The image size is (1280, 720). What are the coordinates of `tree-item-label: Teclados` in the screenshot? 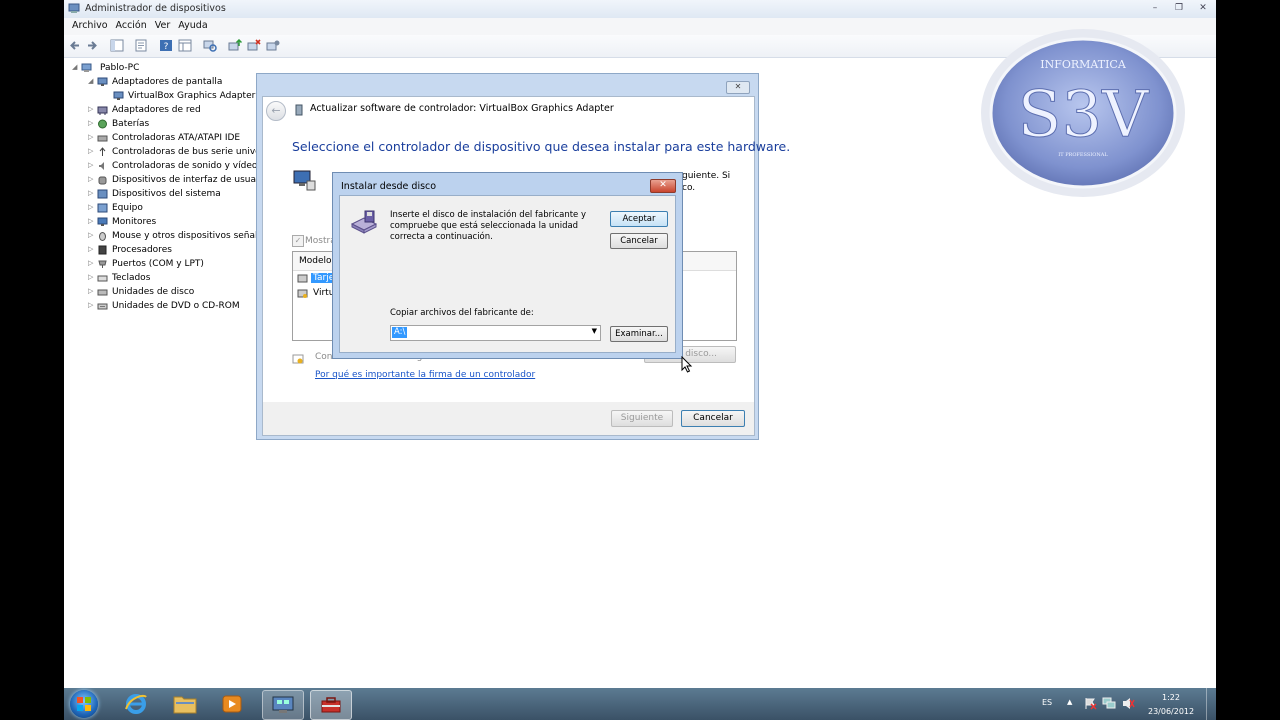 It's located at (131, 278).